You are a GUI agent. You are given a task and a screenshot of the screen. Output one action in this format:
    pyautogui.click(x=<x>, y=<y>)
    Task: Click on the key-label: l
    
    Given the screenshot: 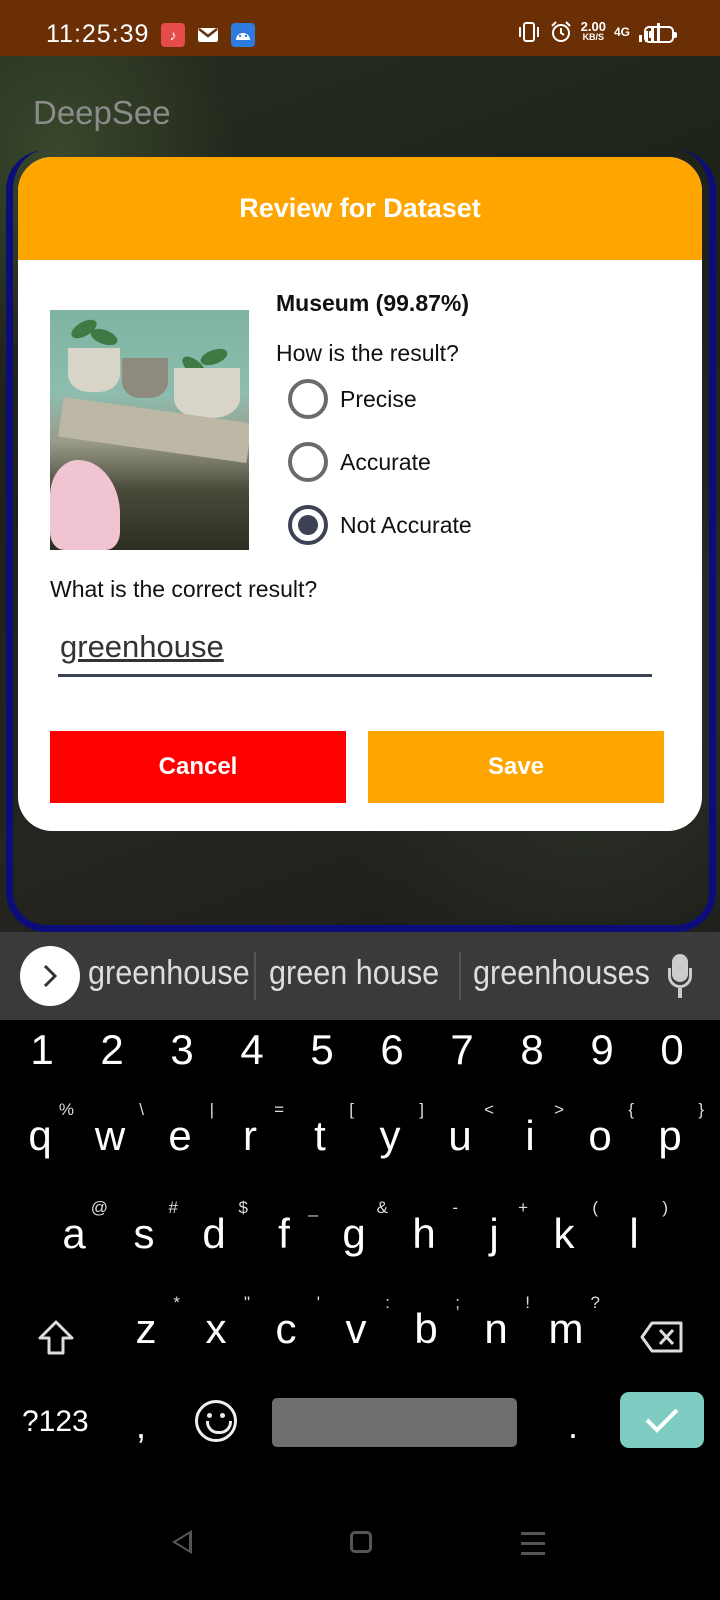 What is the action you would take?
    pyautogui.click(x=634, y=1233)
    